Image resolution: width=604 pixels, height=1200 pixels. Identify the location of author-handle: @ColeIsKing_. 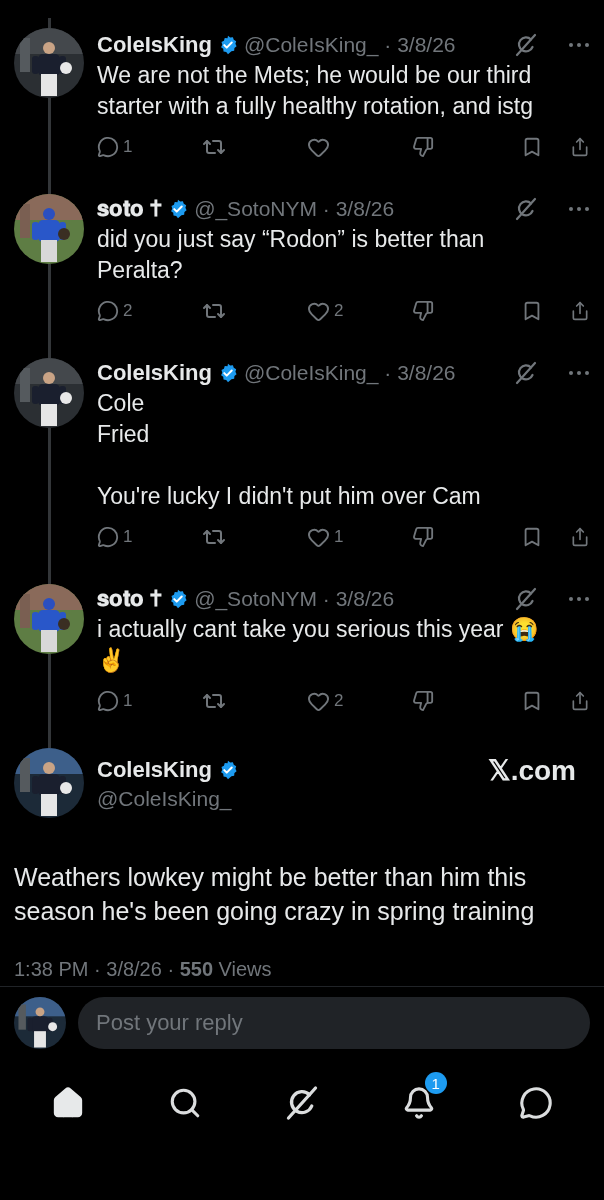
(165, 799).